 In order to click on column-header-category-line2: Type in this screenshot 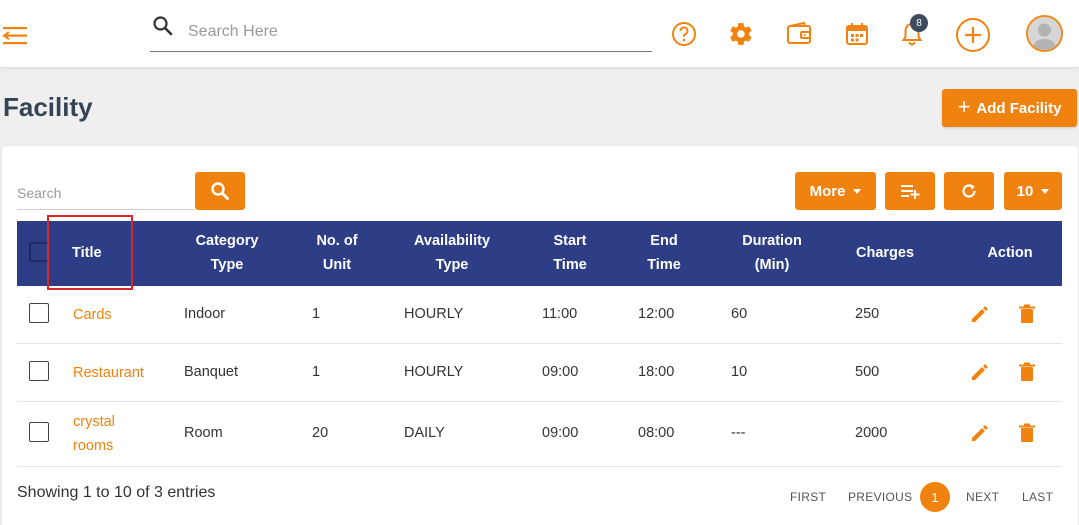, I will do `click(227, 265)`.